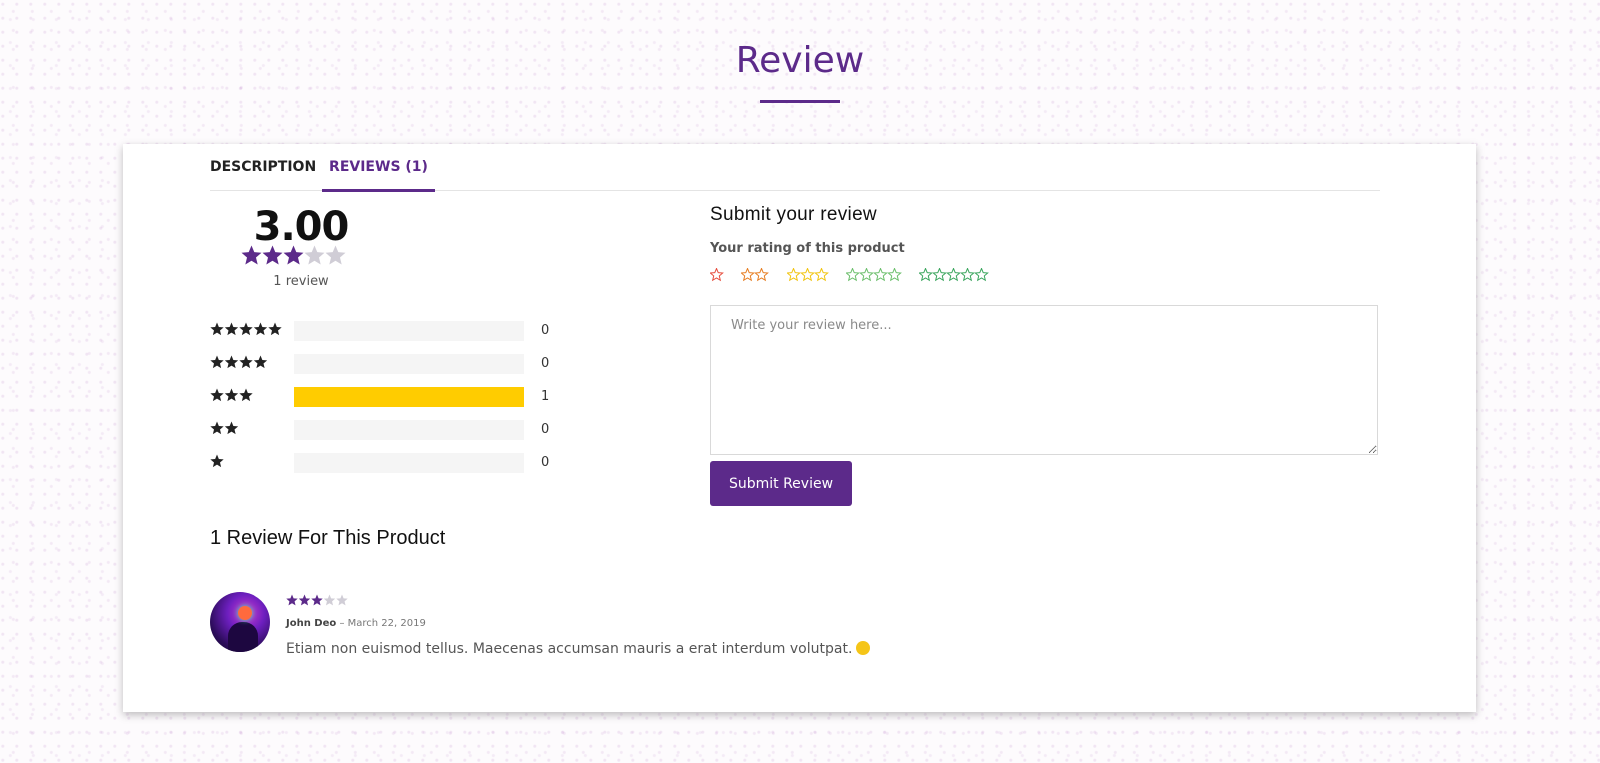 This screenshot has width=1600, height=763. I want to click on two-star-icon, so click(224, 428).